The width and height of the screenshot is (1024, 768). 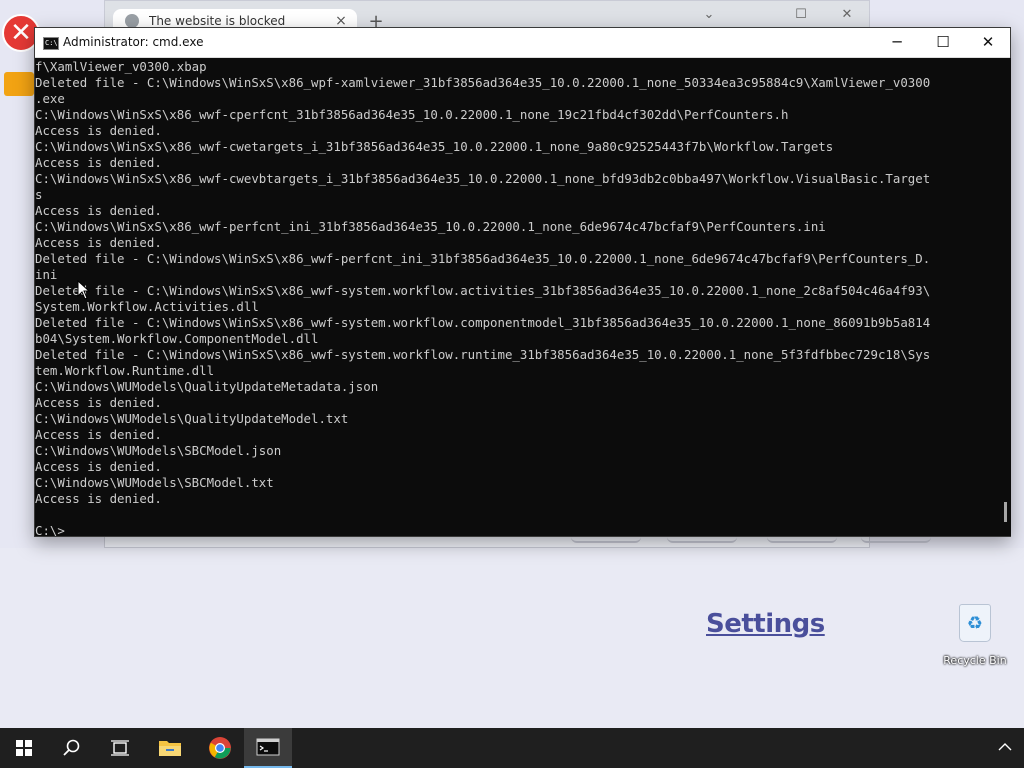 I want to click on page-button-row, so click(x=756, y=541).